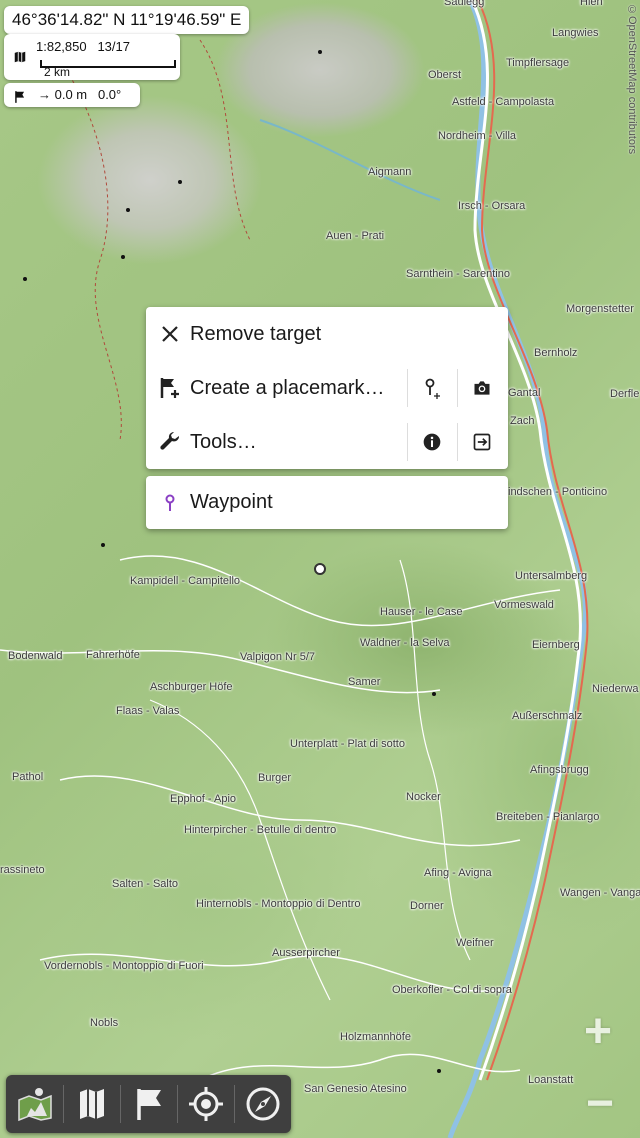  What do you see at coordinates (538, 63) in the screenshot?
I see `place-label: Timpflersage` at bounding box center [538, 63].